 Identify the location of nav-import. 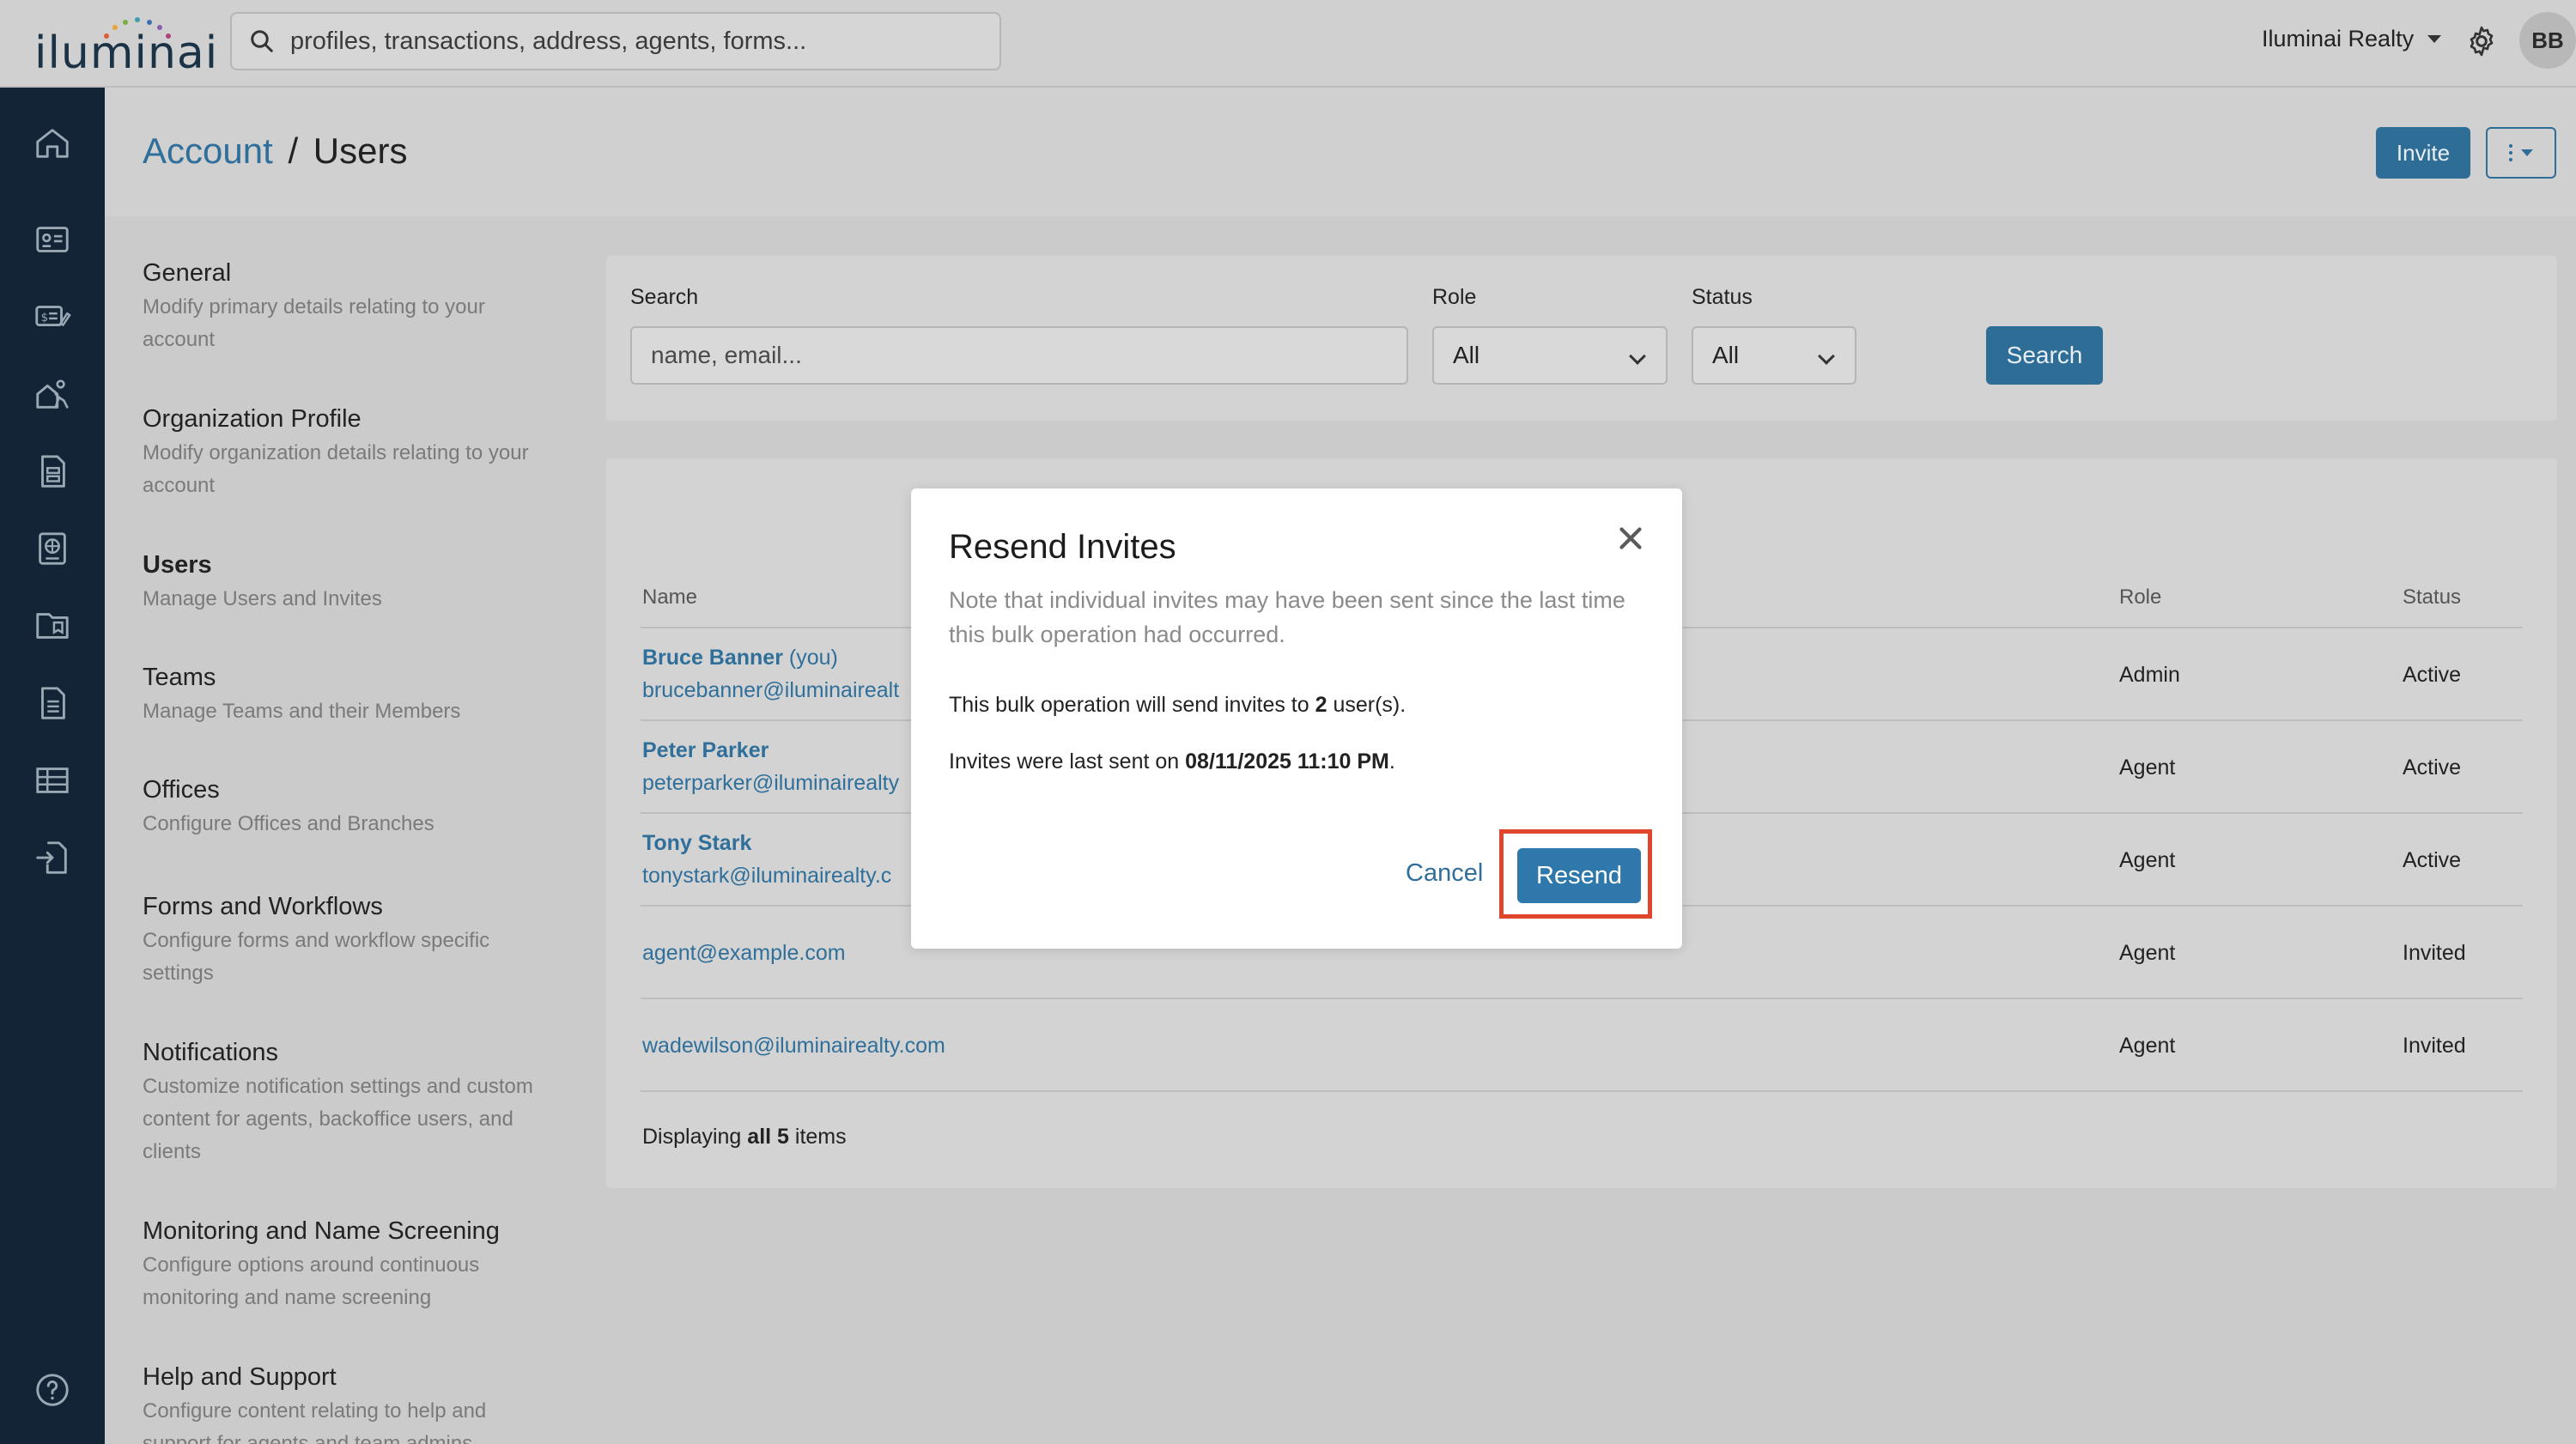
(52, 858).